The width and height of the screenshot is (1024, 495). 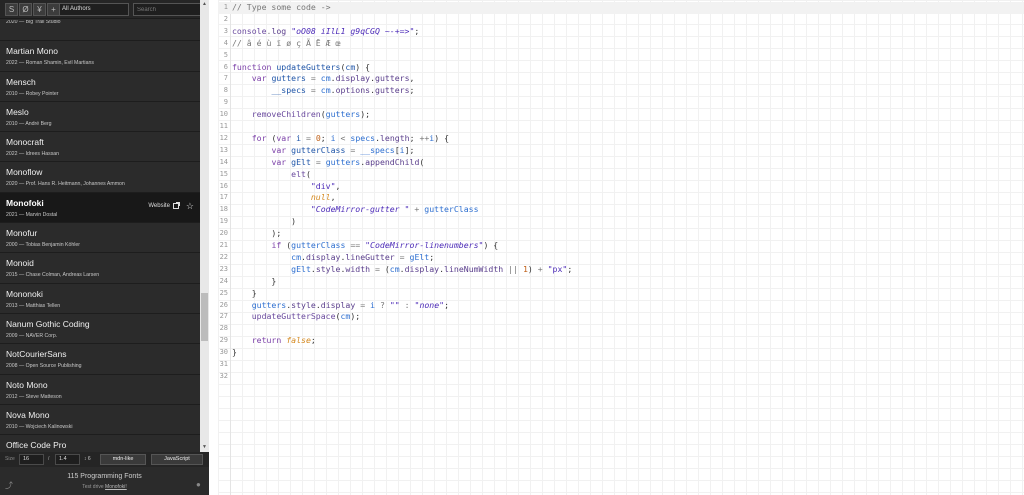 I want to click on theme-select: mdn-like, so click(x=123, y=459).